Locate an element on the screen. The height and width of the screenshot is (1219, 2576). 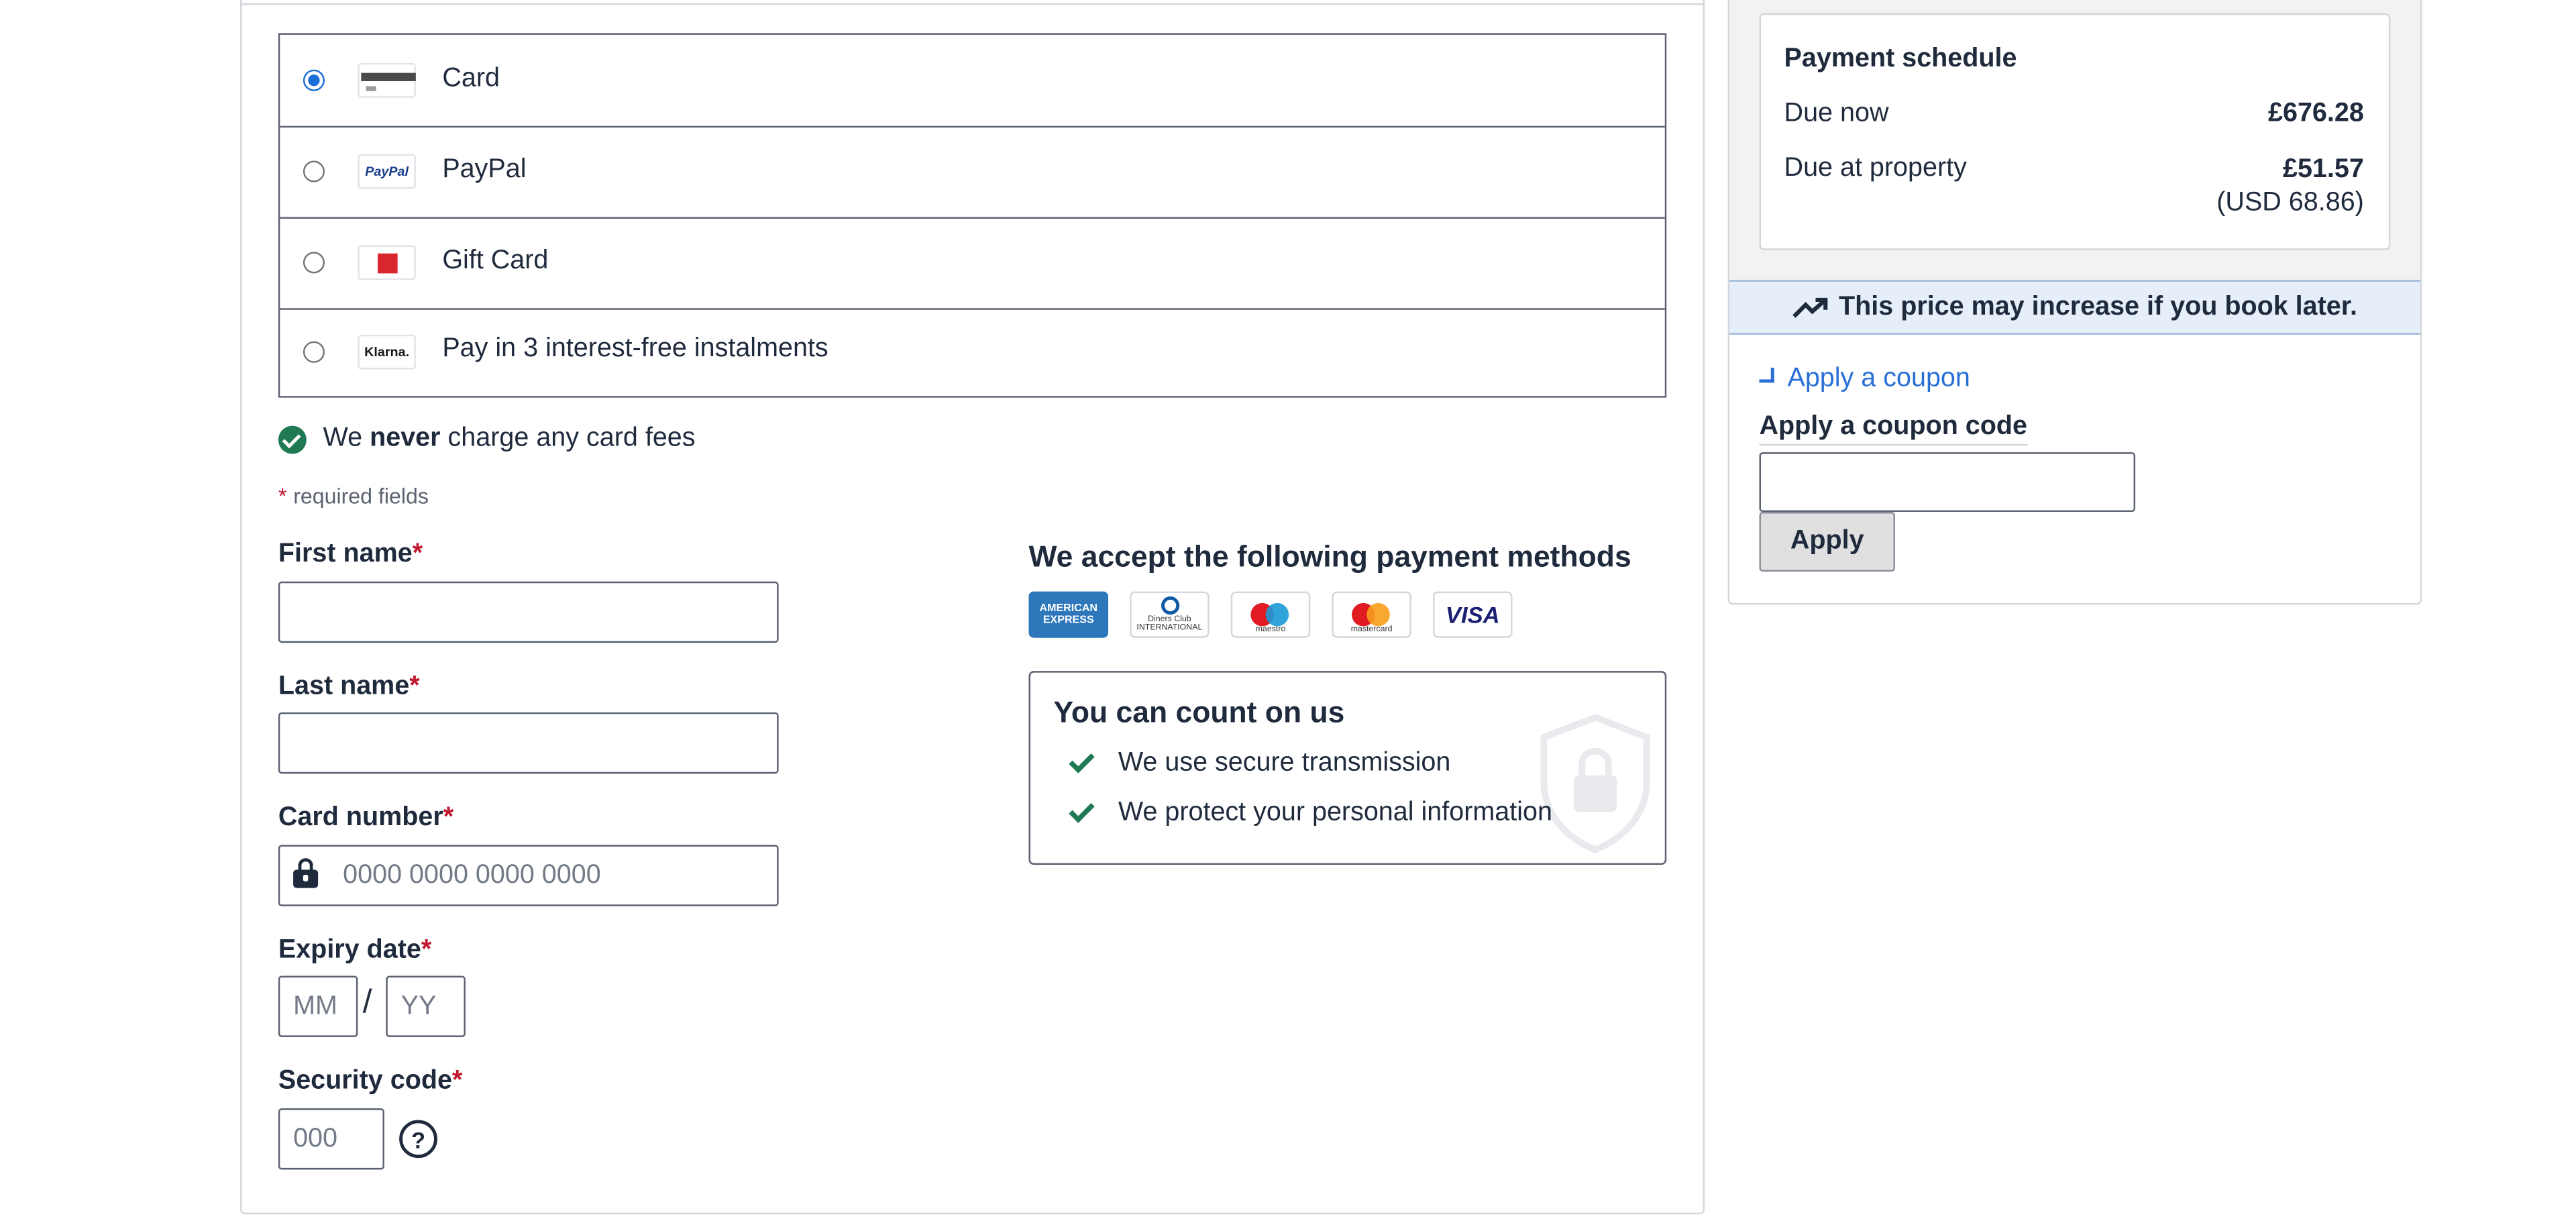
payment-option-gift-card: Gift Card is located at coordinates (972, 264).